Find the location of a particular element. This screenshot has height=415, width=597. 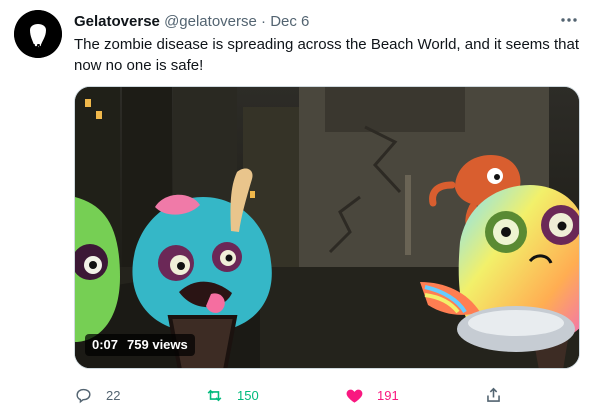

more-icon is located at coordinates (569, 20).